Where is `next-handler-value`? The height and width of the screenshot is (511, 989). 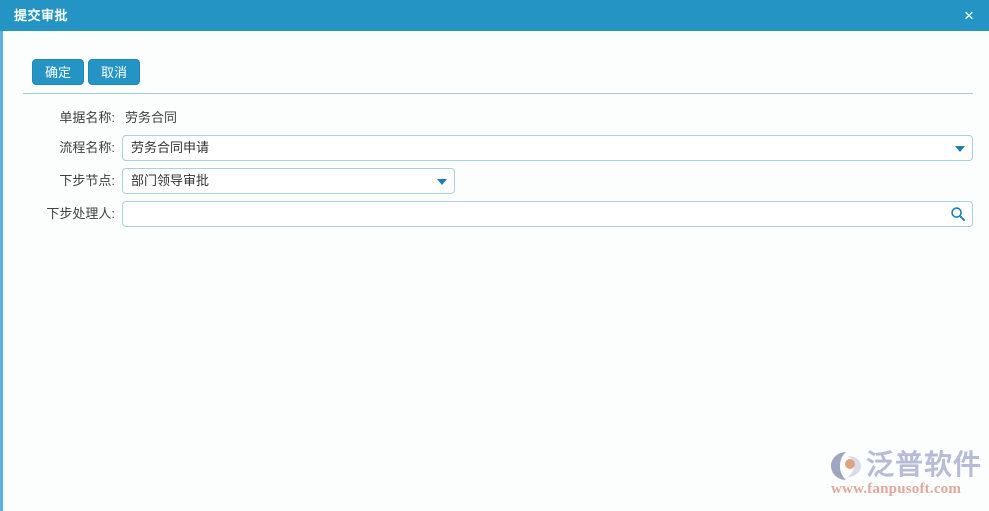
next-handler-value is located at coordinates (538, 214).